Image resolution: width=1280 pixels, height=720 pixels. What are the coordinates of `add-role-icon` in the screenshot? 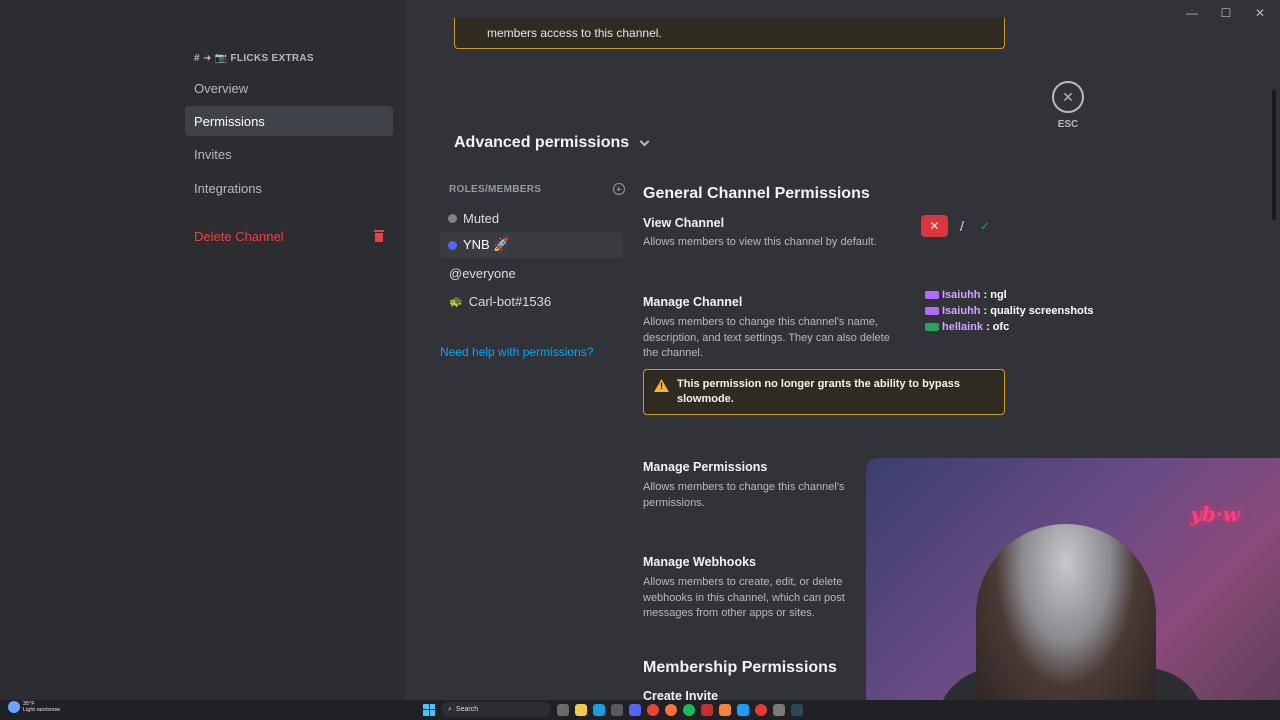 It's located at (619, 189).